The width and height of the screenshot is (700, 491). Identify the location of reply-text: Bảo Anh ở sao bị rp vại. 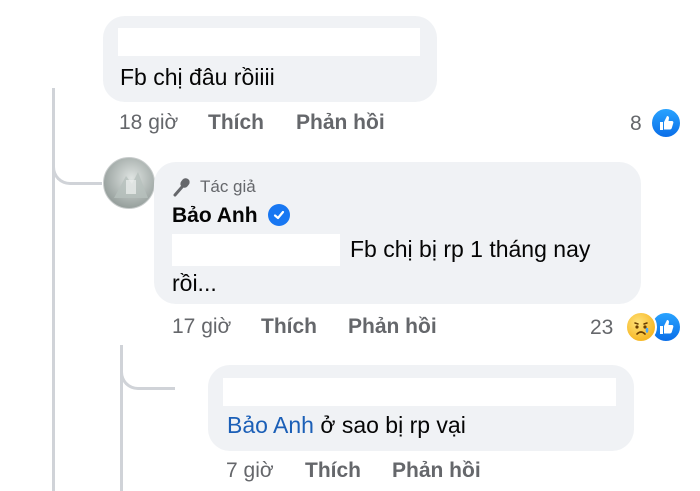
(346, 425).